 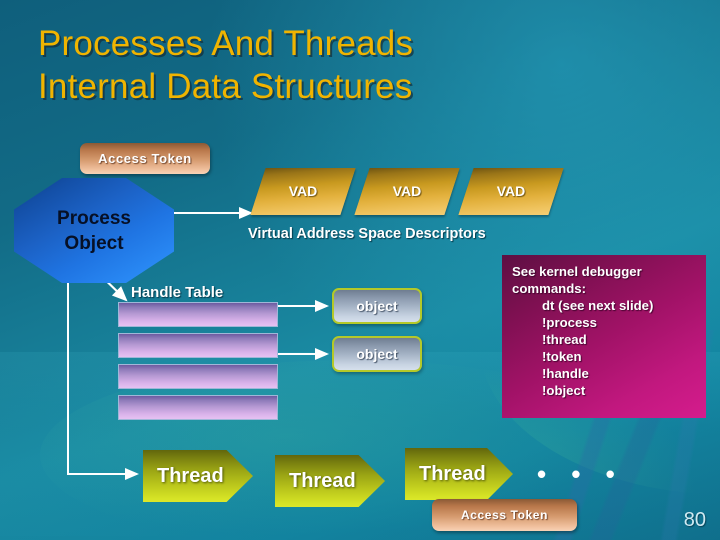 I want to click on handle-table-label: Handle Table, so click(x=177, y=292).